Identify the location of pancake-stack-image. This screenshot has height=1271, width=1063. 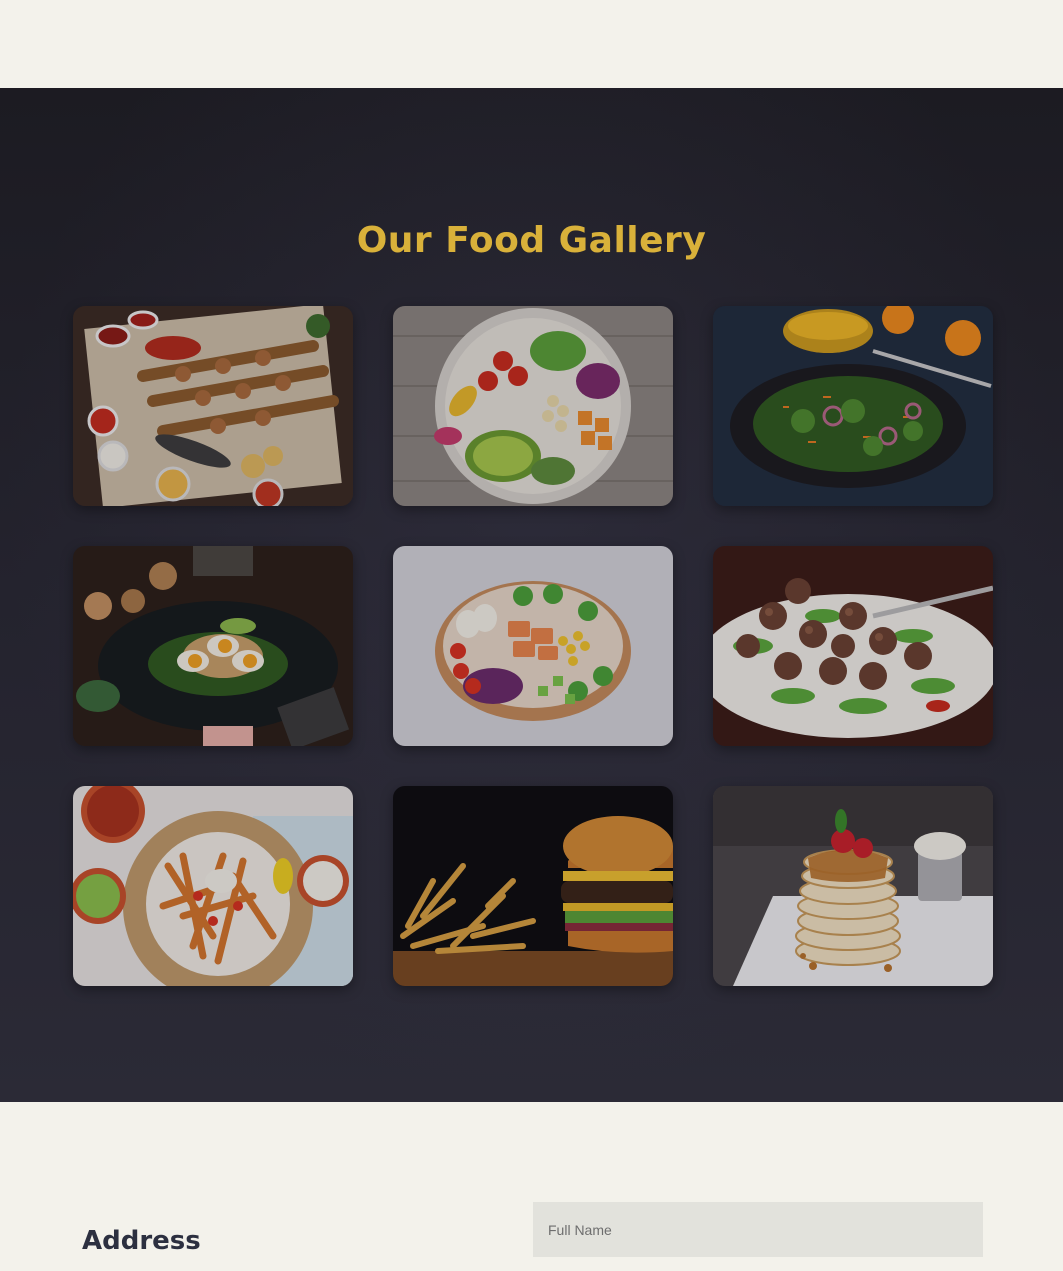
(853, 886).